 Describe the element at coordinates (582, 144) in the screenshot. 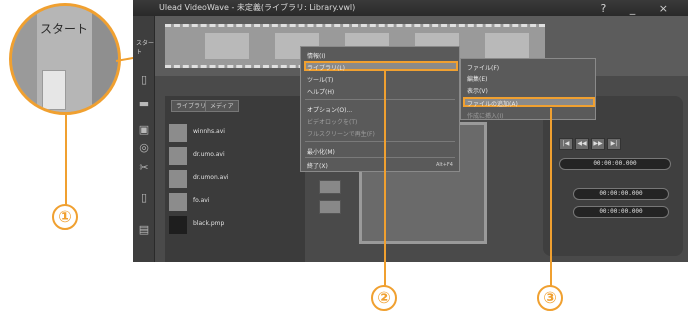

I see `rewind-button: ◀◀` at that location.